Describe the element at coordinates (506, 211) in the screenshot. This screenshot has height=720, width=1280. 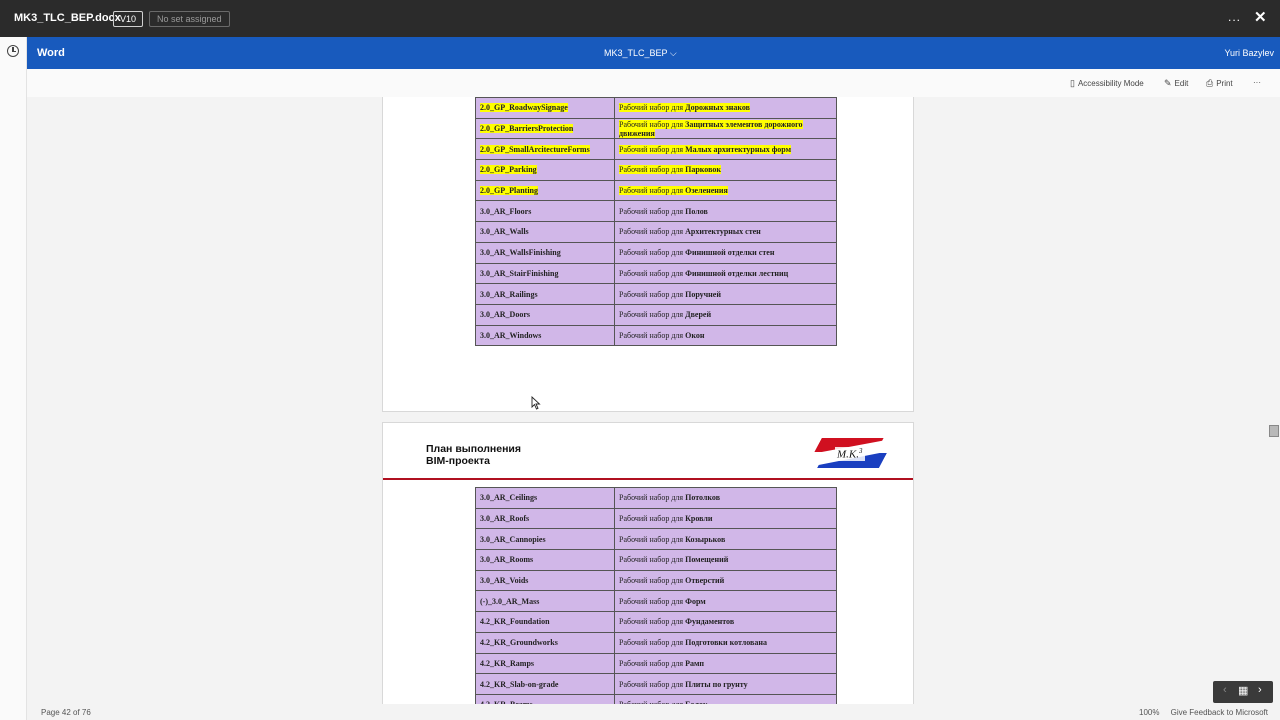
I see `workset-name: 3.0_AR_Floors` at that location.